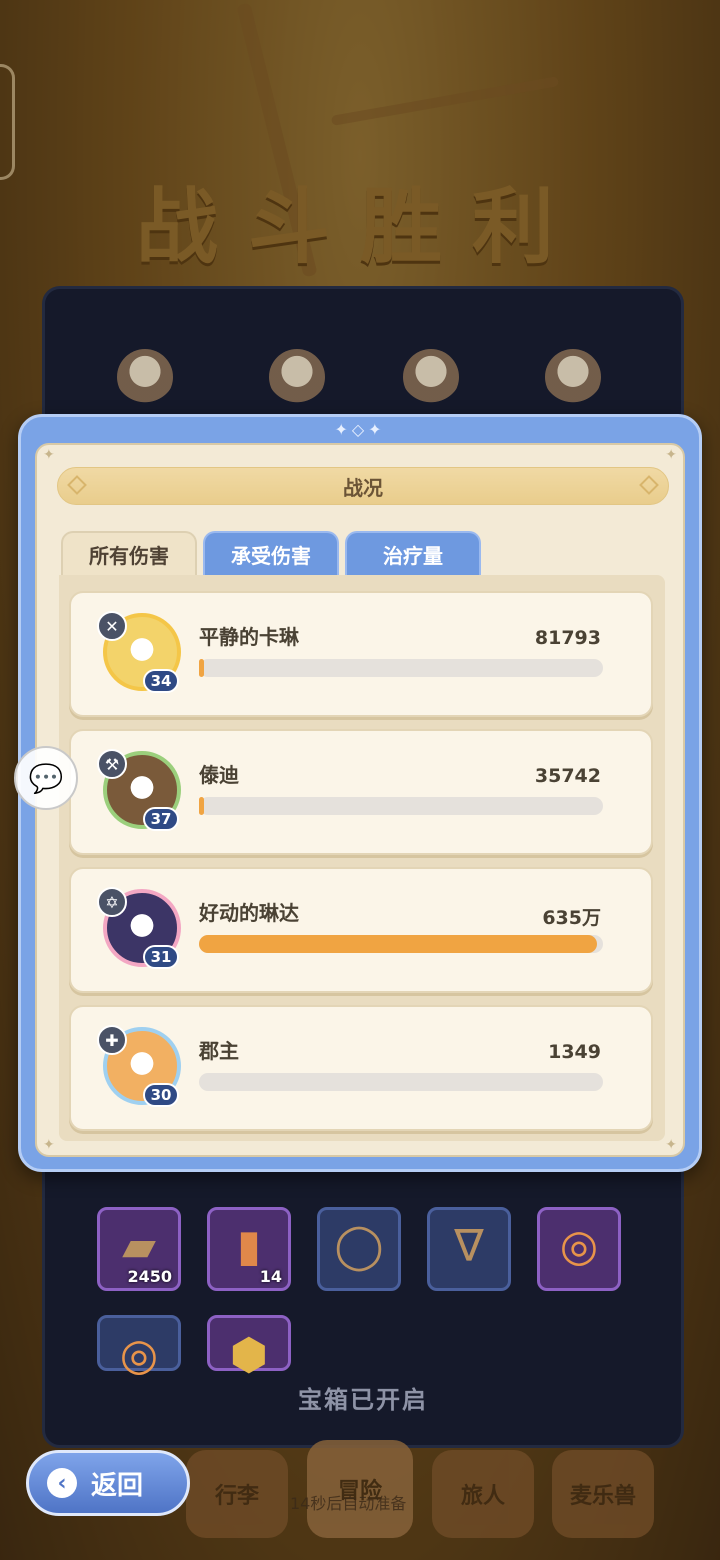  I want to click on speech-bubble-icon: 💬, so click(46, 778).